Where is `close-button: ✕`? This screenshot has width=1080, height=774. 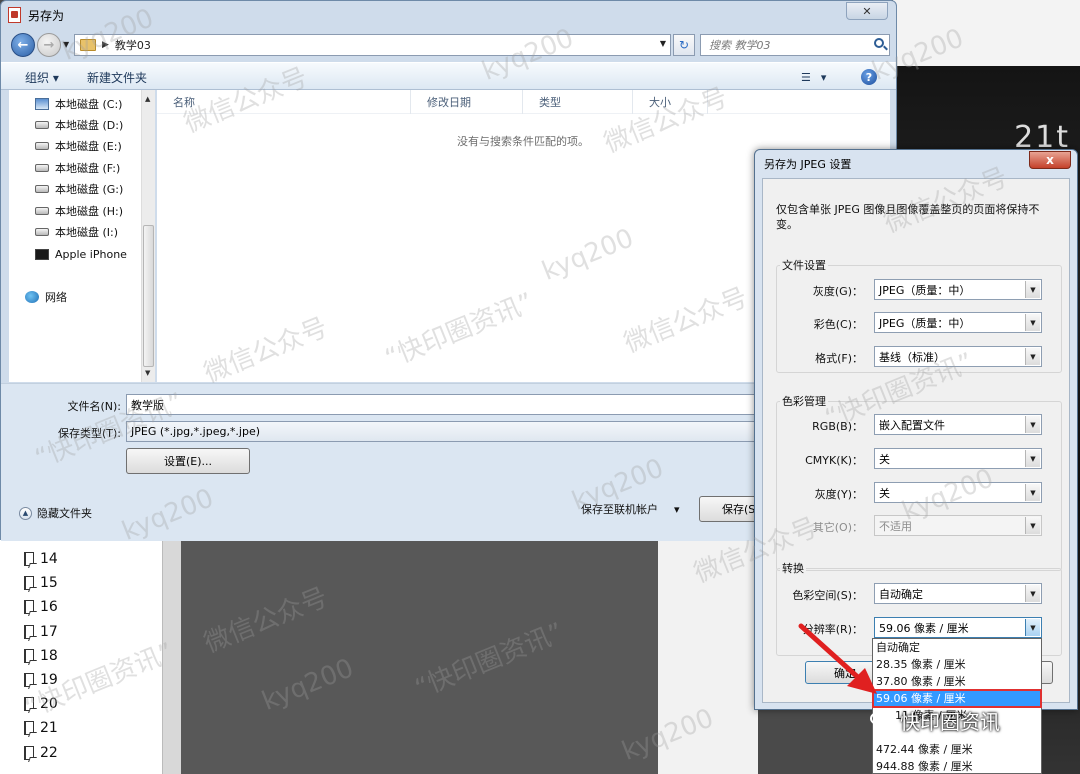 close-button: ✕ is located at coordinates (867, 11).